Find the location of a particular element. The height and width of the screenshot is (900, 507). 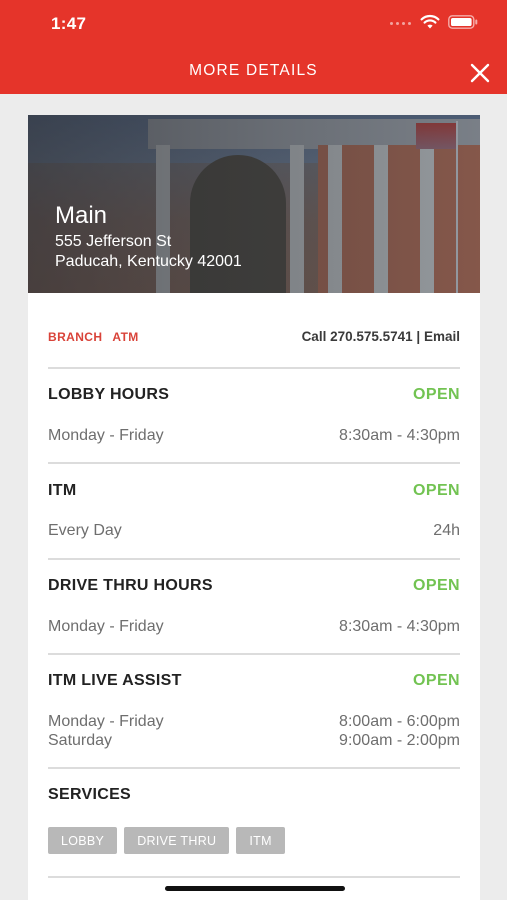

hours-day-label: Every Day is located at coordinates (85, 530).